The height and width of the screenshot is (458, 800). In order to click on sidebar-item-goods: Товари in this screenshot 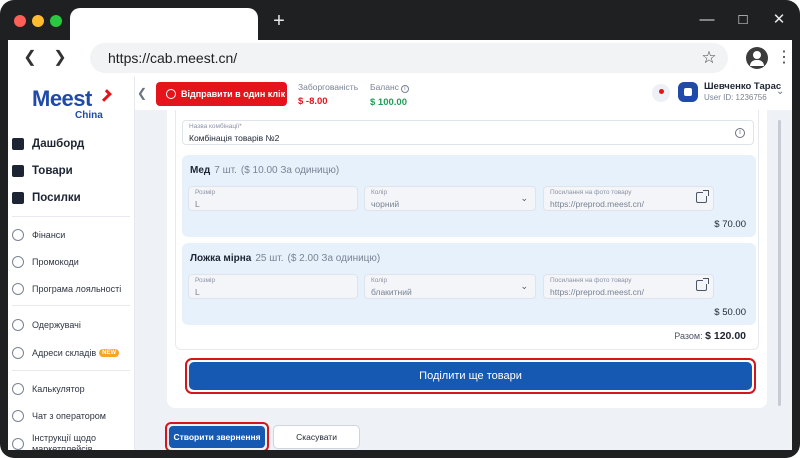, I will do `click(72, 171)`.